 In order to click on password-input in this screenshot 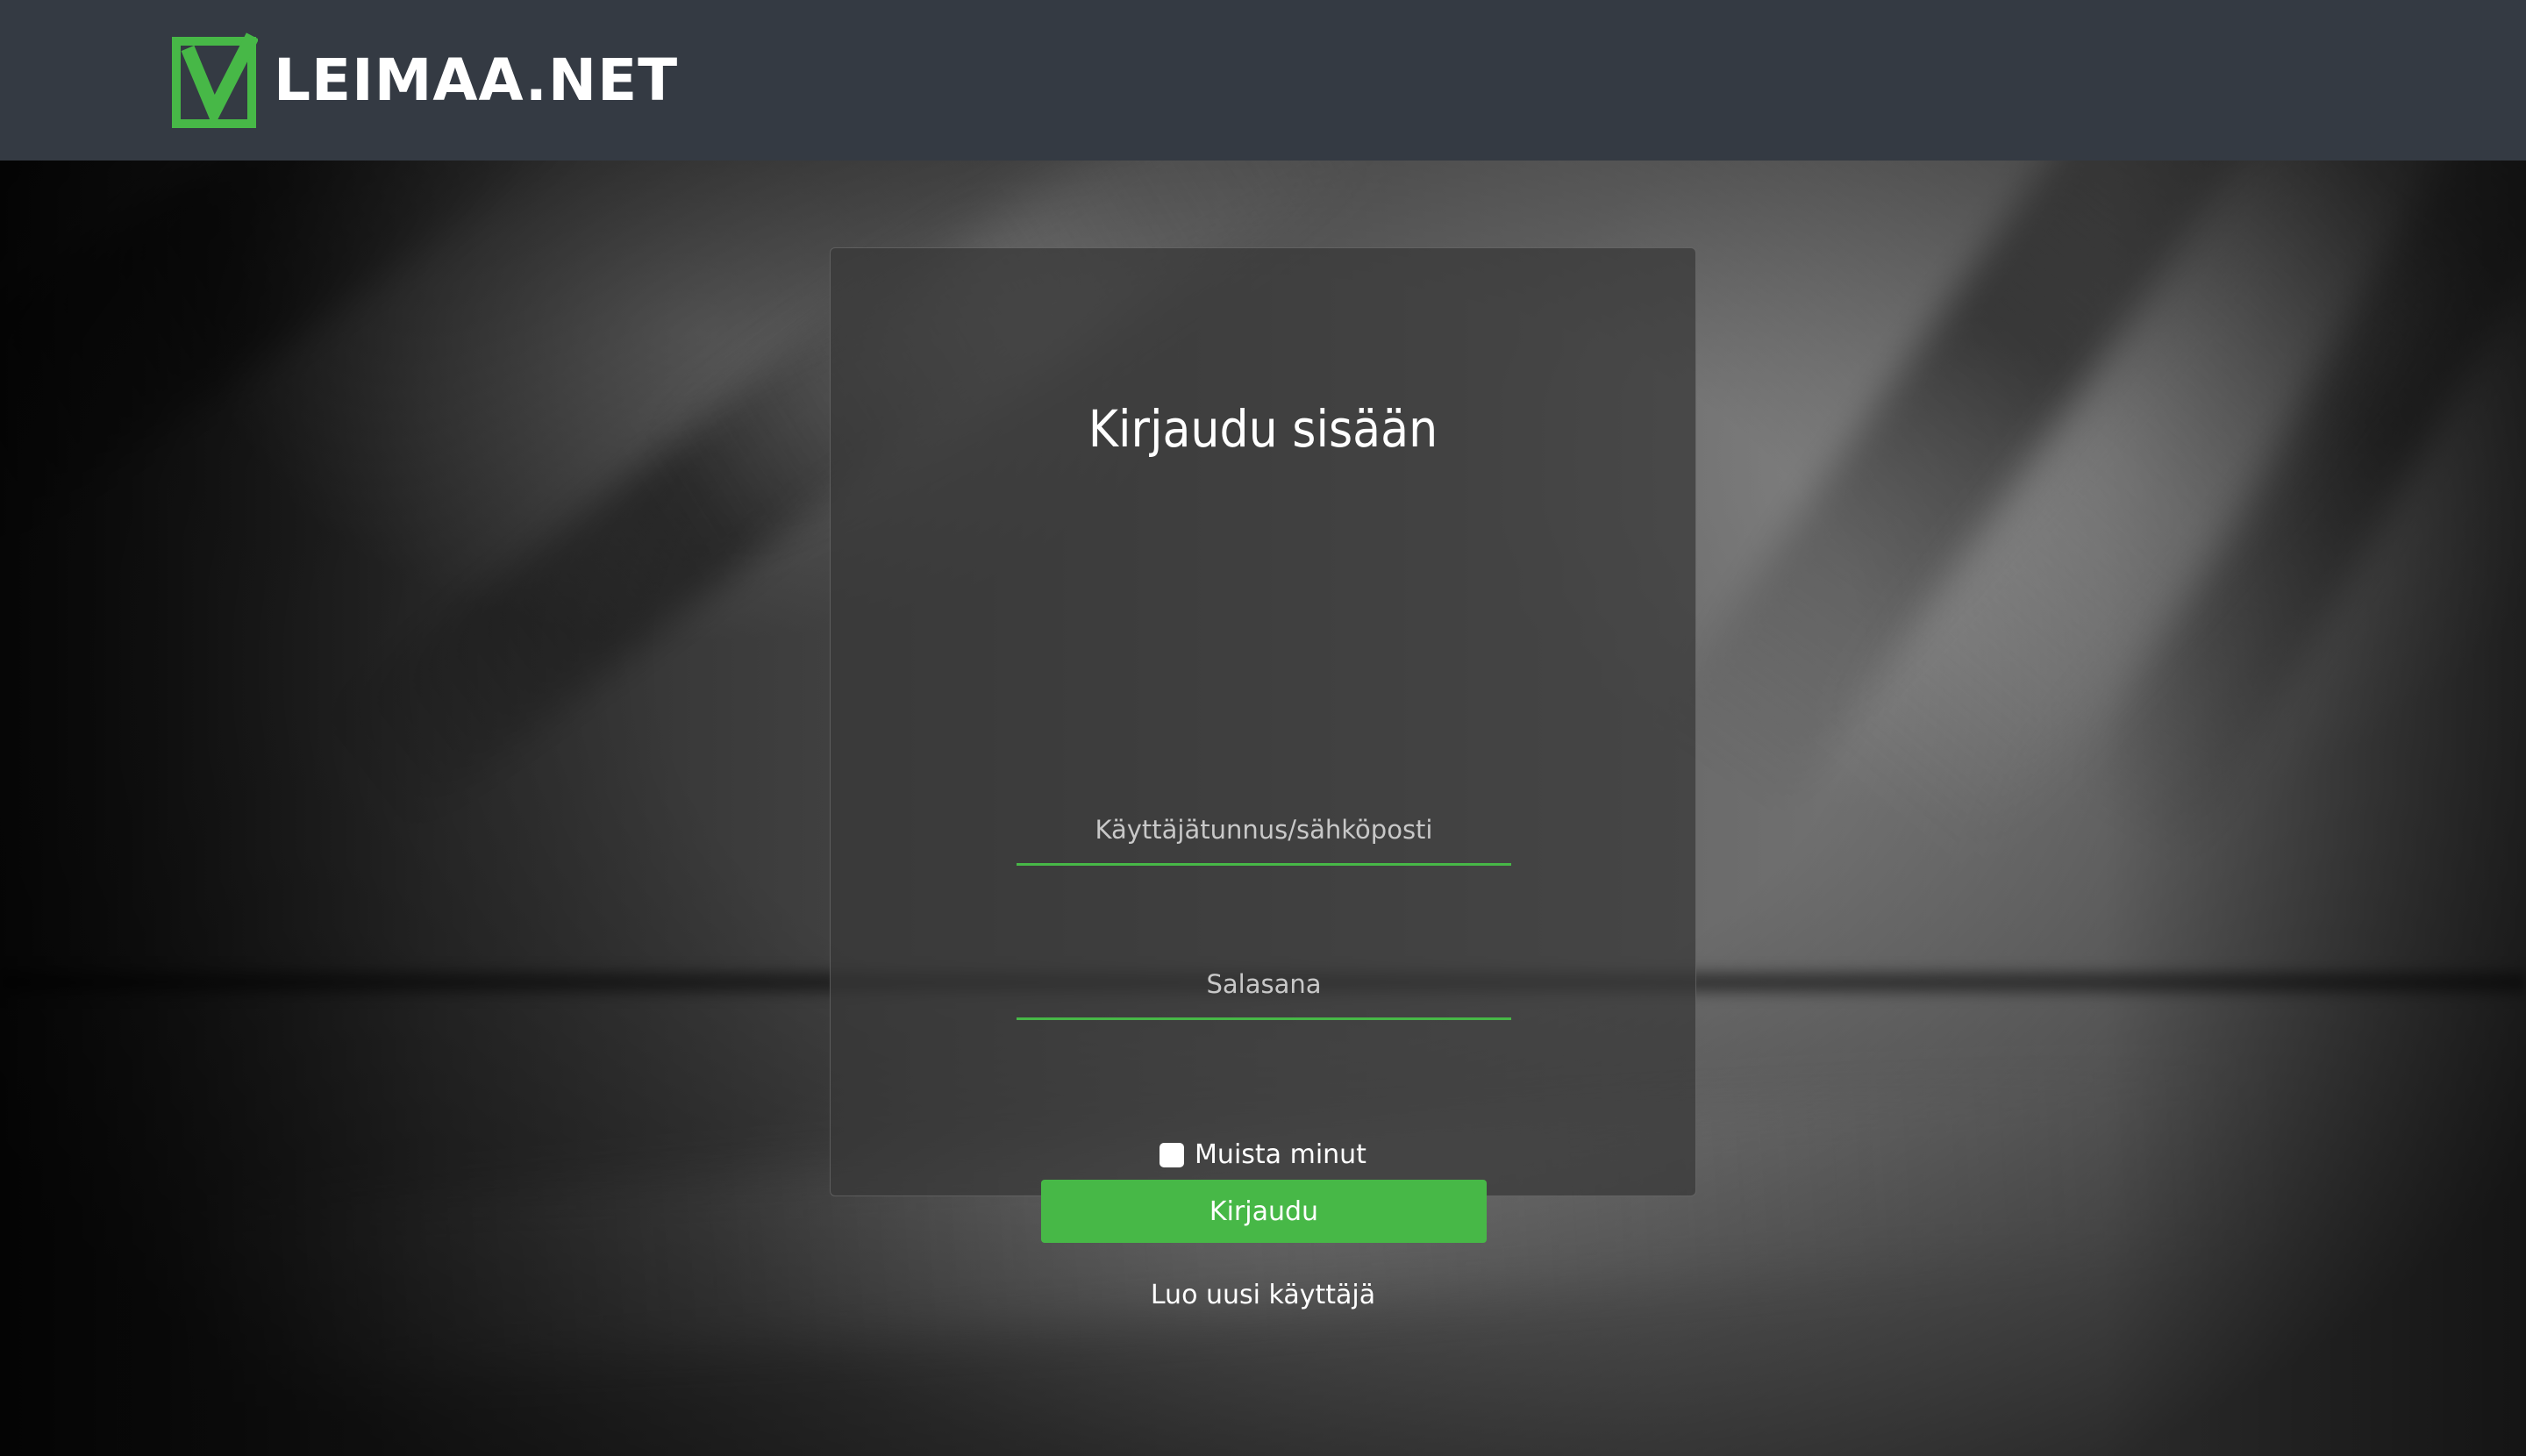, I will do `click(1264, 983)`.